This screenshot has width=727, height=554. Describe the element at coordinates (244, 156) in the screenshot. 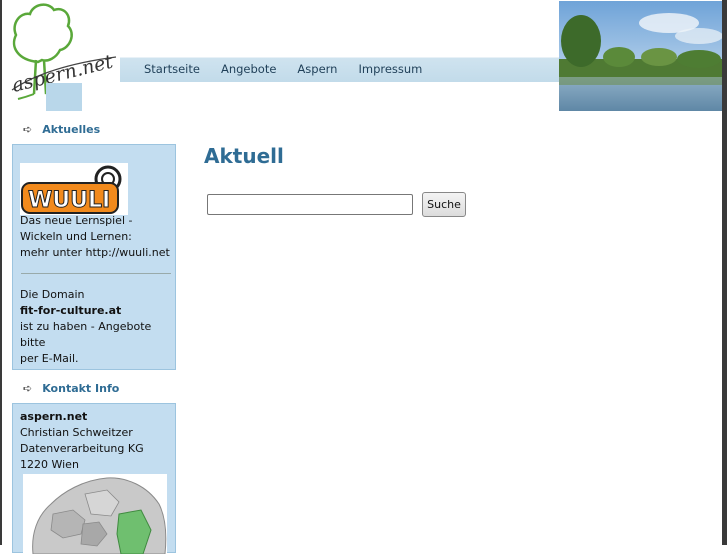

I see `page-title: Aktuell` at that location.